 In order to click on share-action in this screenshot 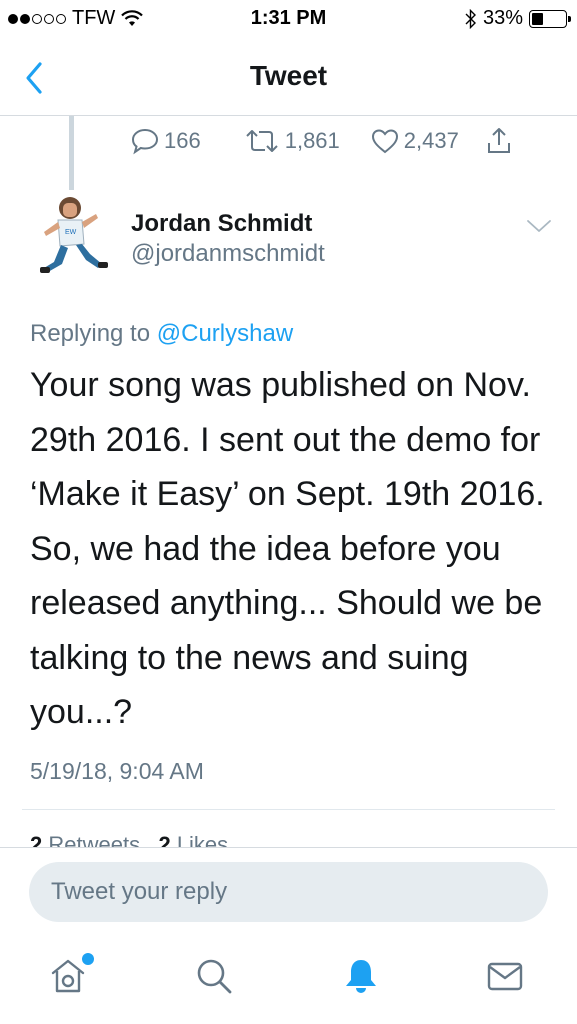, I will do `click(499, 141)`.